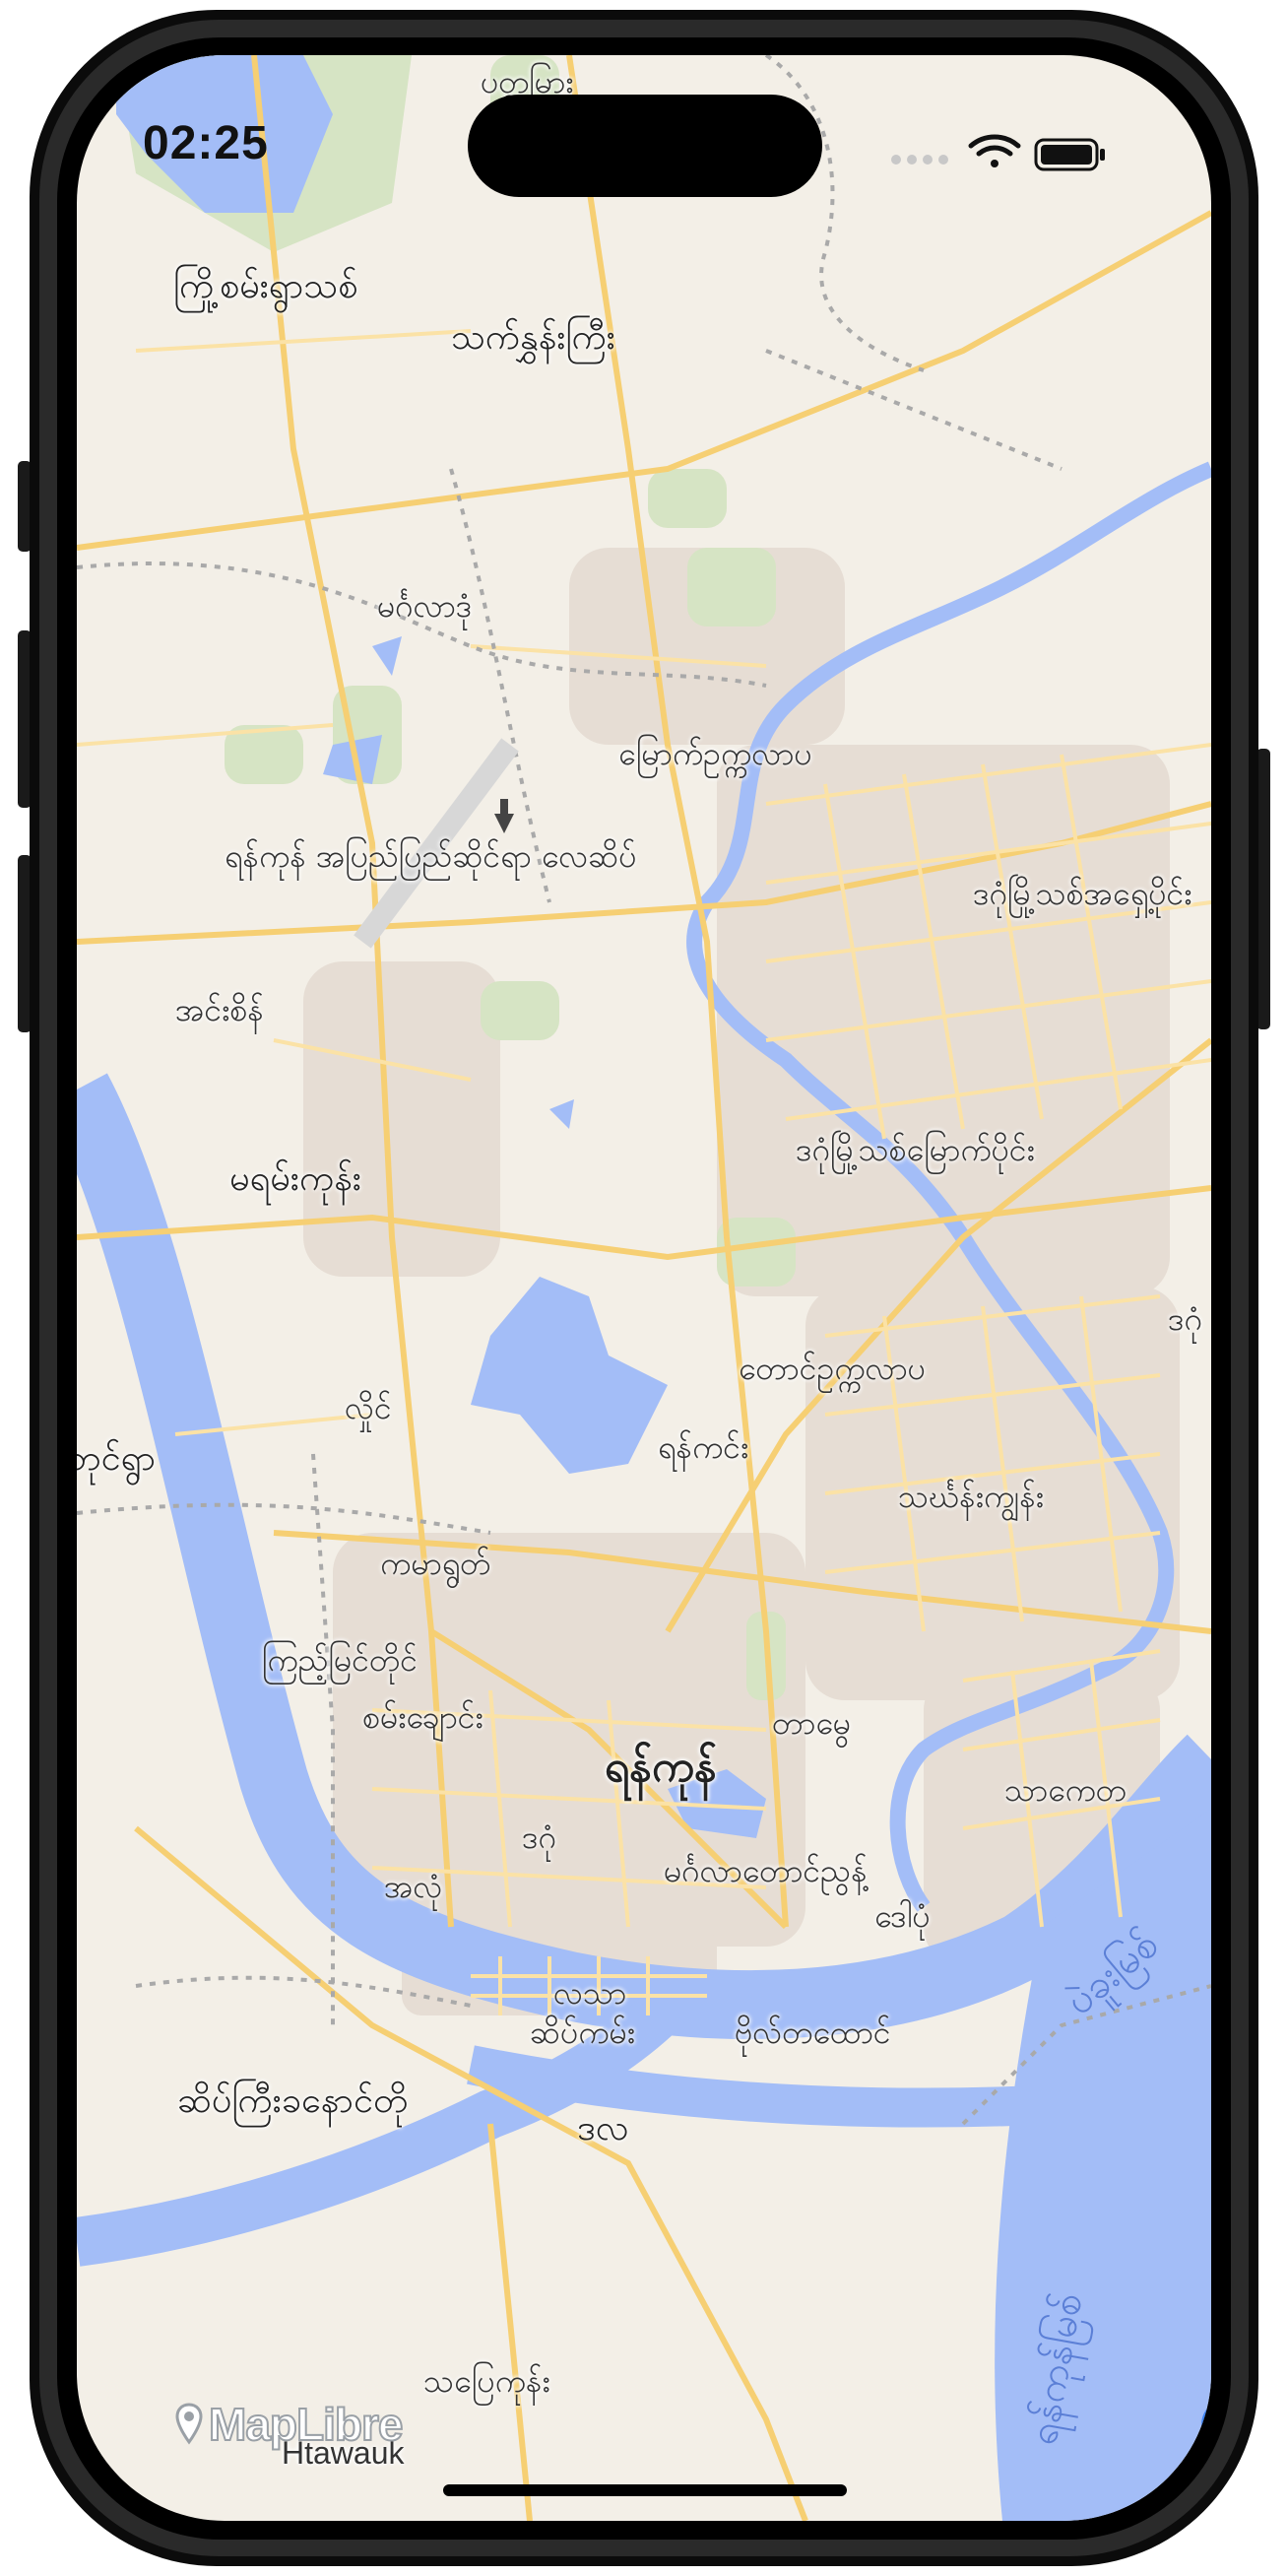 Image resolution: width=1288 pixels, height=2576 pixels. What do you see at coordinates (994, 150) in the screenshot?
I see `wifi-icon` at bounding box center [994, 150].